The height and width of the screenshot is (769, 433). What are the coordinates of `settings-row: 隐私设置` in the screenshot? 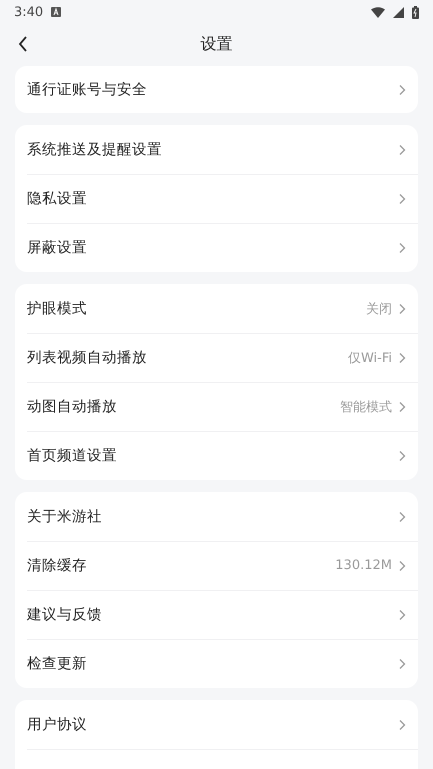 It's located at (216, 198).